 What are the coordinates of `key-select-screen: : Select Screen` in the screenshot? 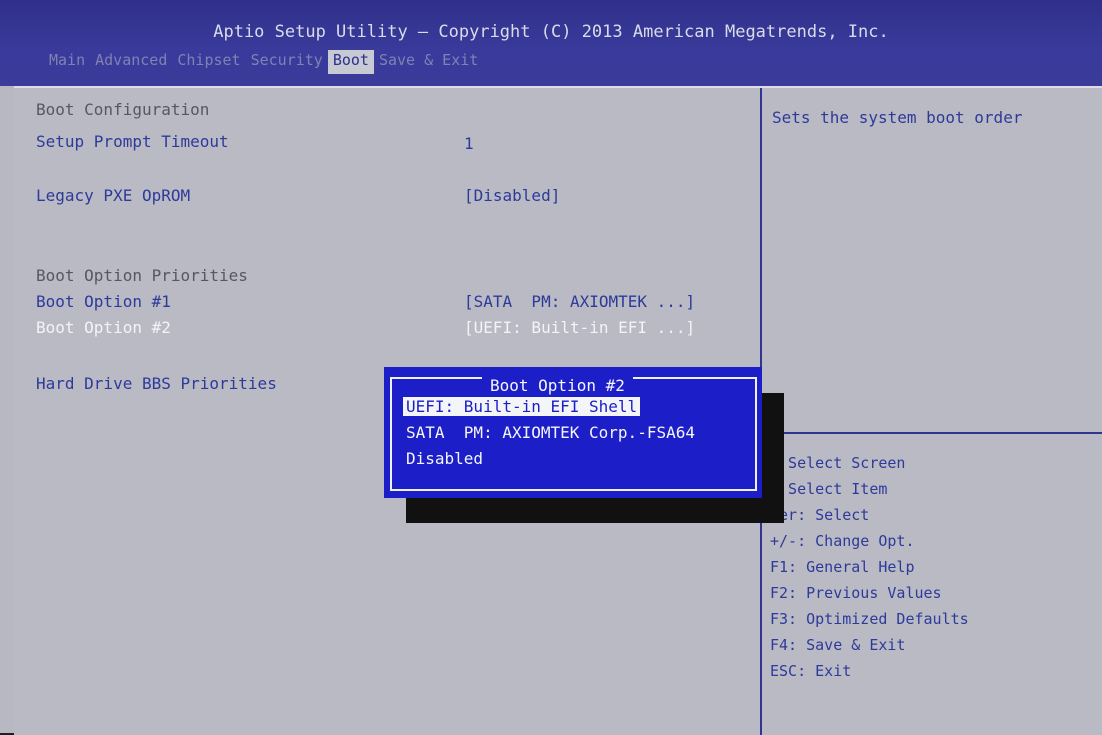 It's located at (838, 463).